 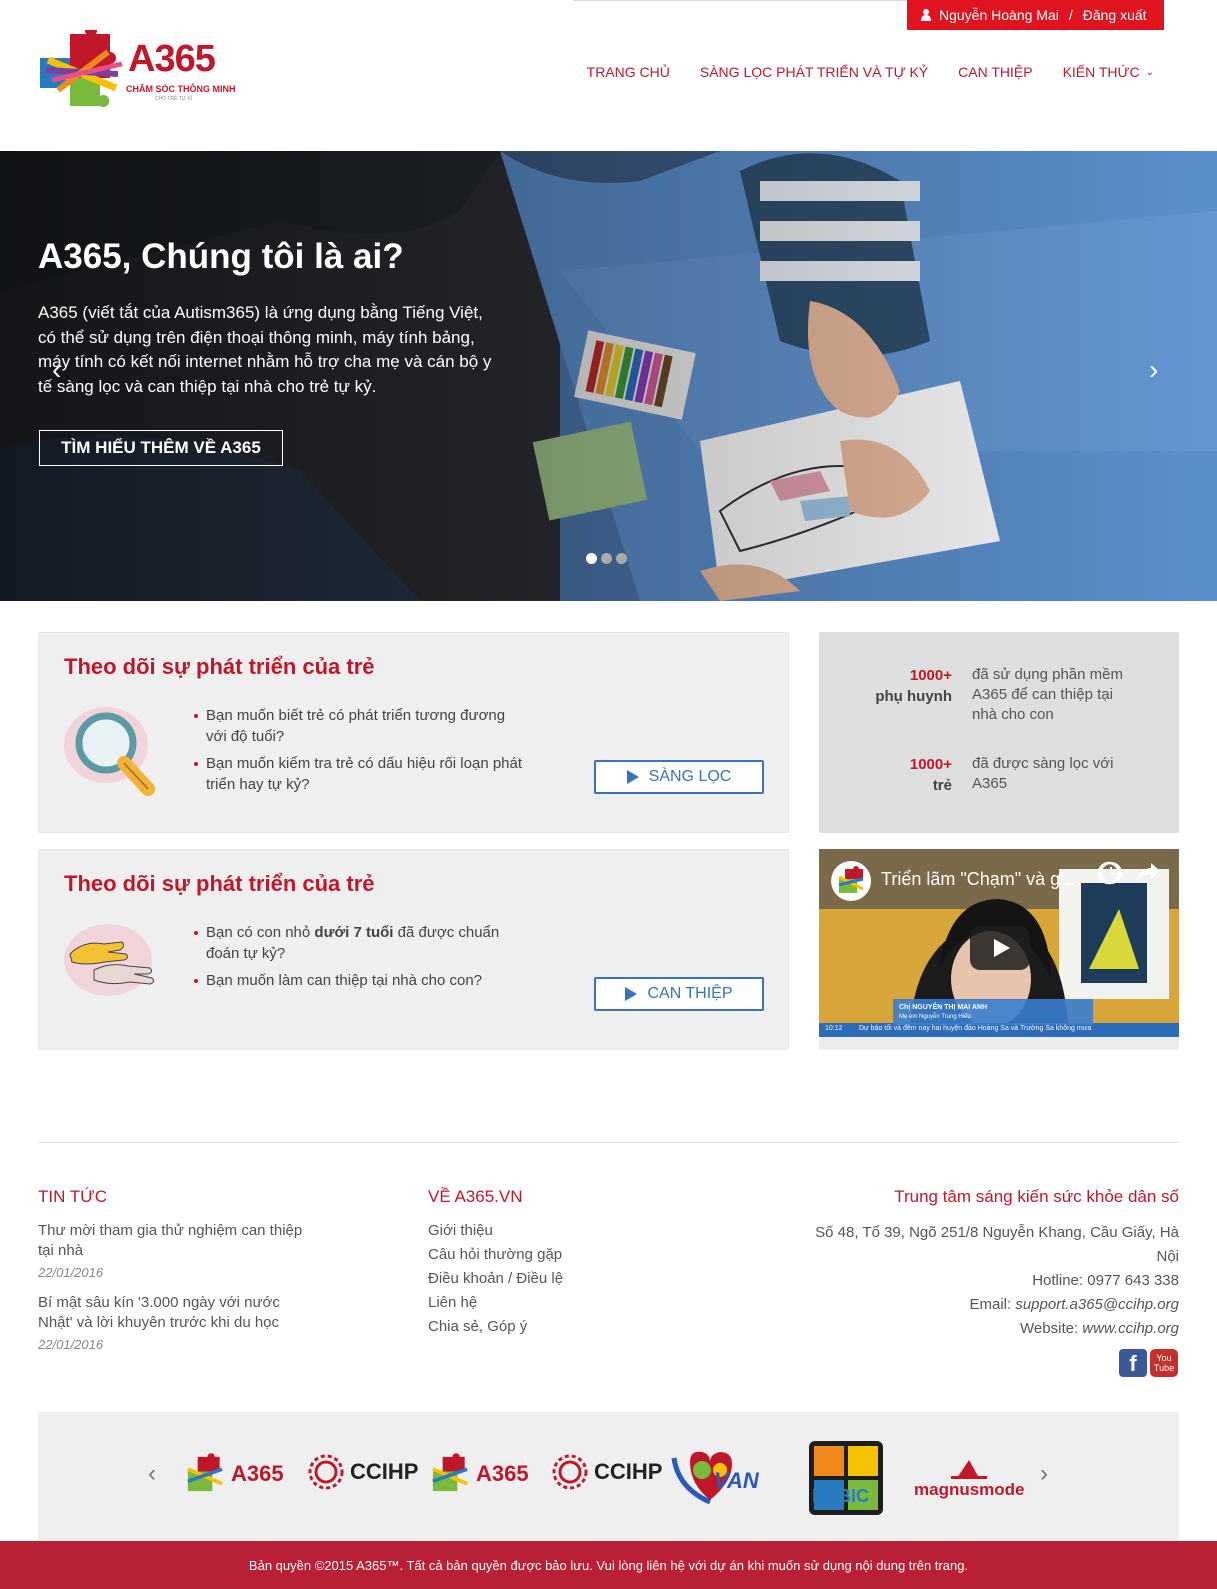 I want to click on about-heading: VỀ A365.VN, so click(x=475, y=1196).